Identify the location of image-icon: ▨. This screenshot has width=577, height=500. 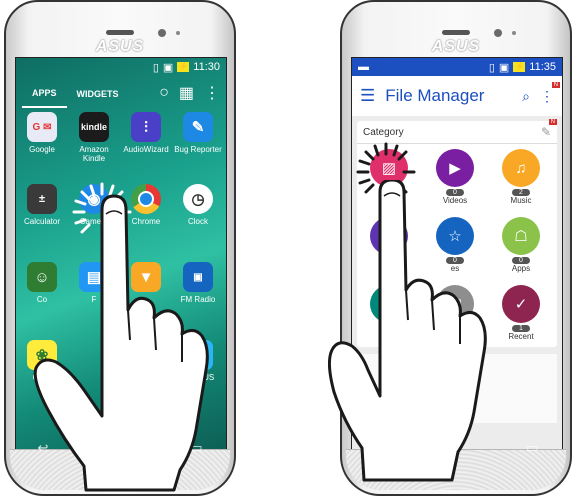
(389, 168).